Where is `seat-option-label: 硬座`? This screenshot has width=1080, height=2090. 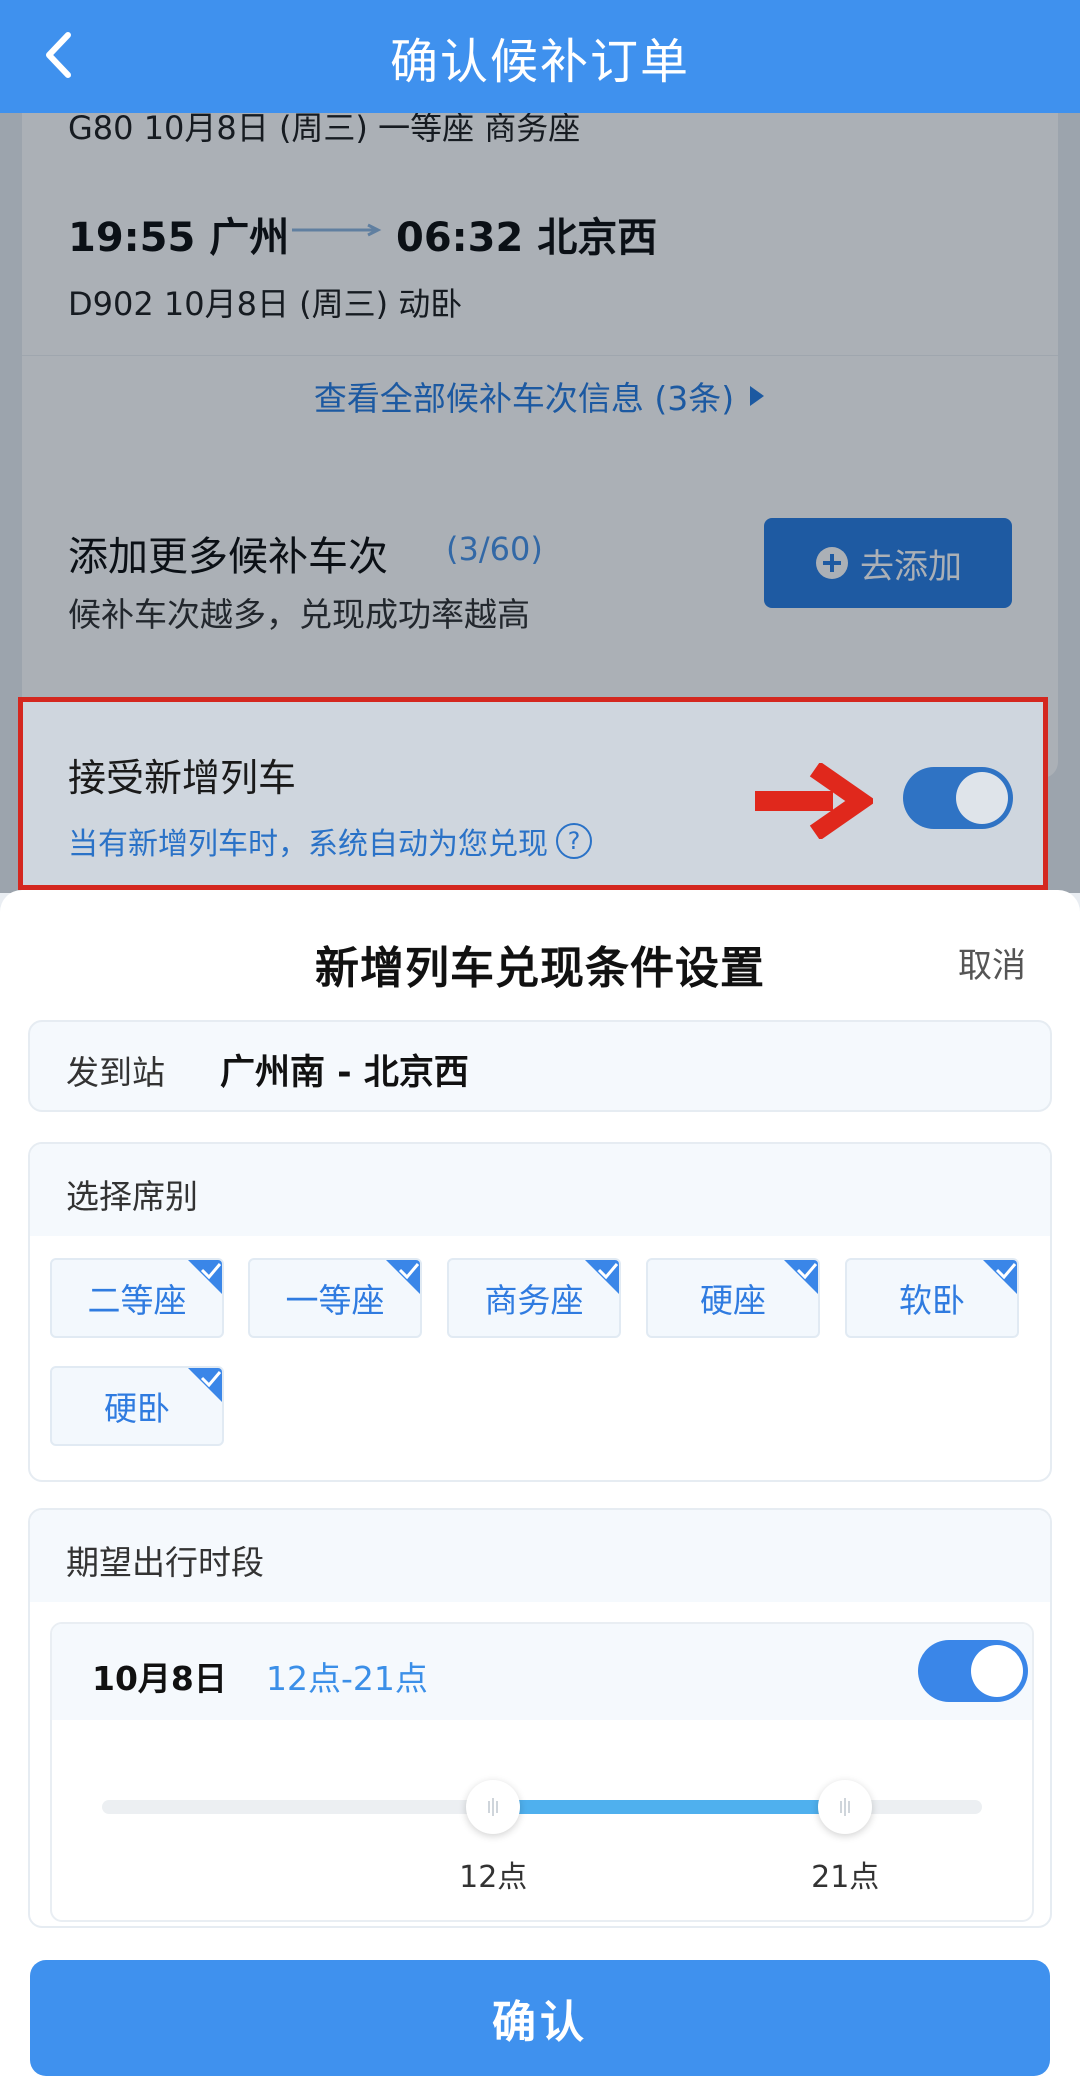 seat-option-label: 硬座 is located at coordinates (733, 1300).